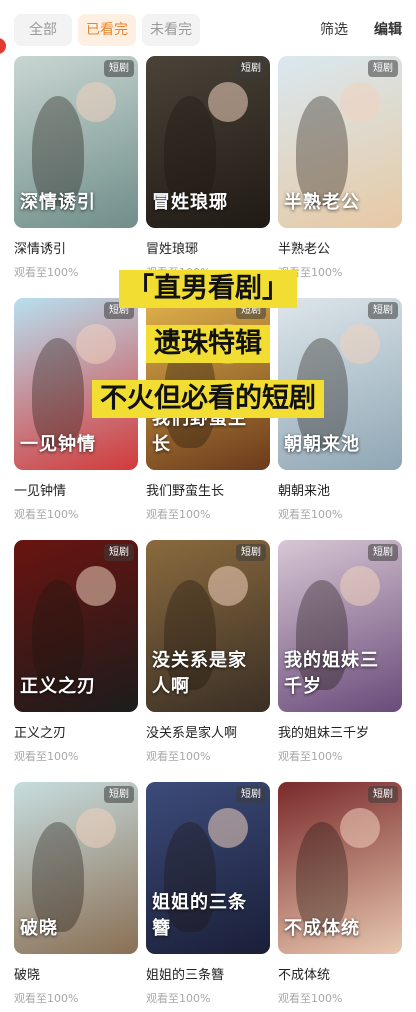  Describe the element at coordinates (172, 247) in the screenshot. I see `drama-title: 冒姓琅琊` at that location.